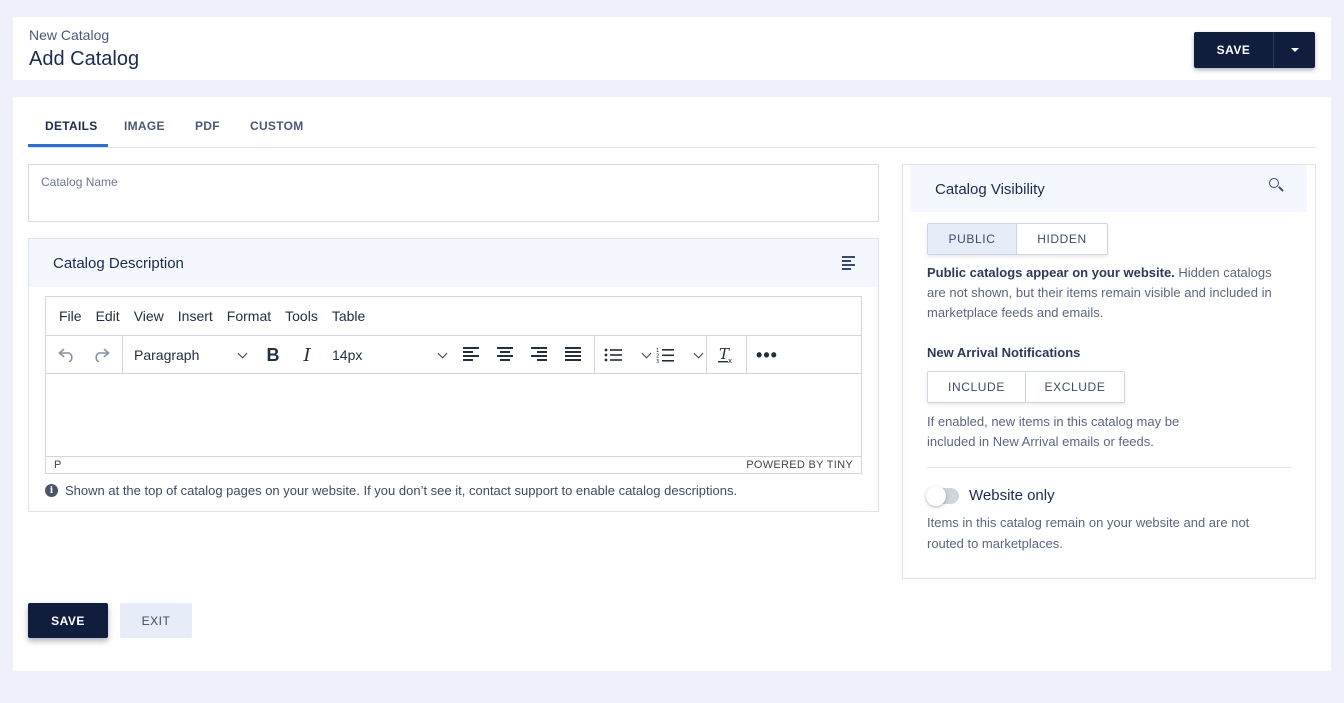 The height and width of the screenshot is (703, 1344). What do you see at coordinates (347, 355) in the screenshot?
I see `font-size-value: 14px` at bounding box center [347, 355].